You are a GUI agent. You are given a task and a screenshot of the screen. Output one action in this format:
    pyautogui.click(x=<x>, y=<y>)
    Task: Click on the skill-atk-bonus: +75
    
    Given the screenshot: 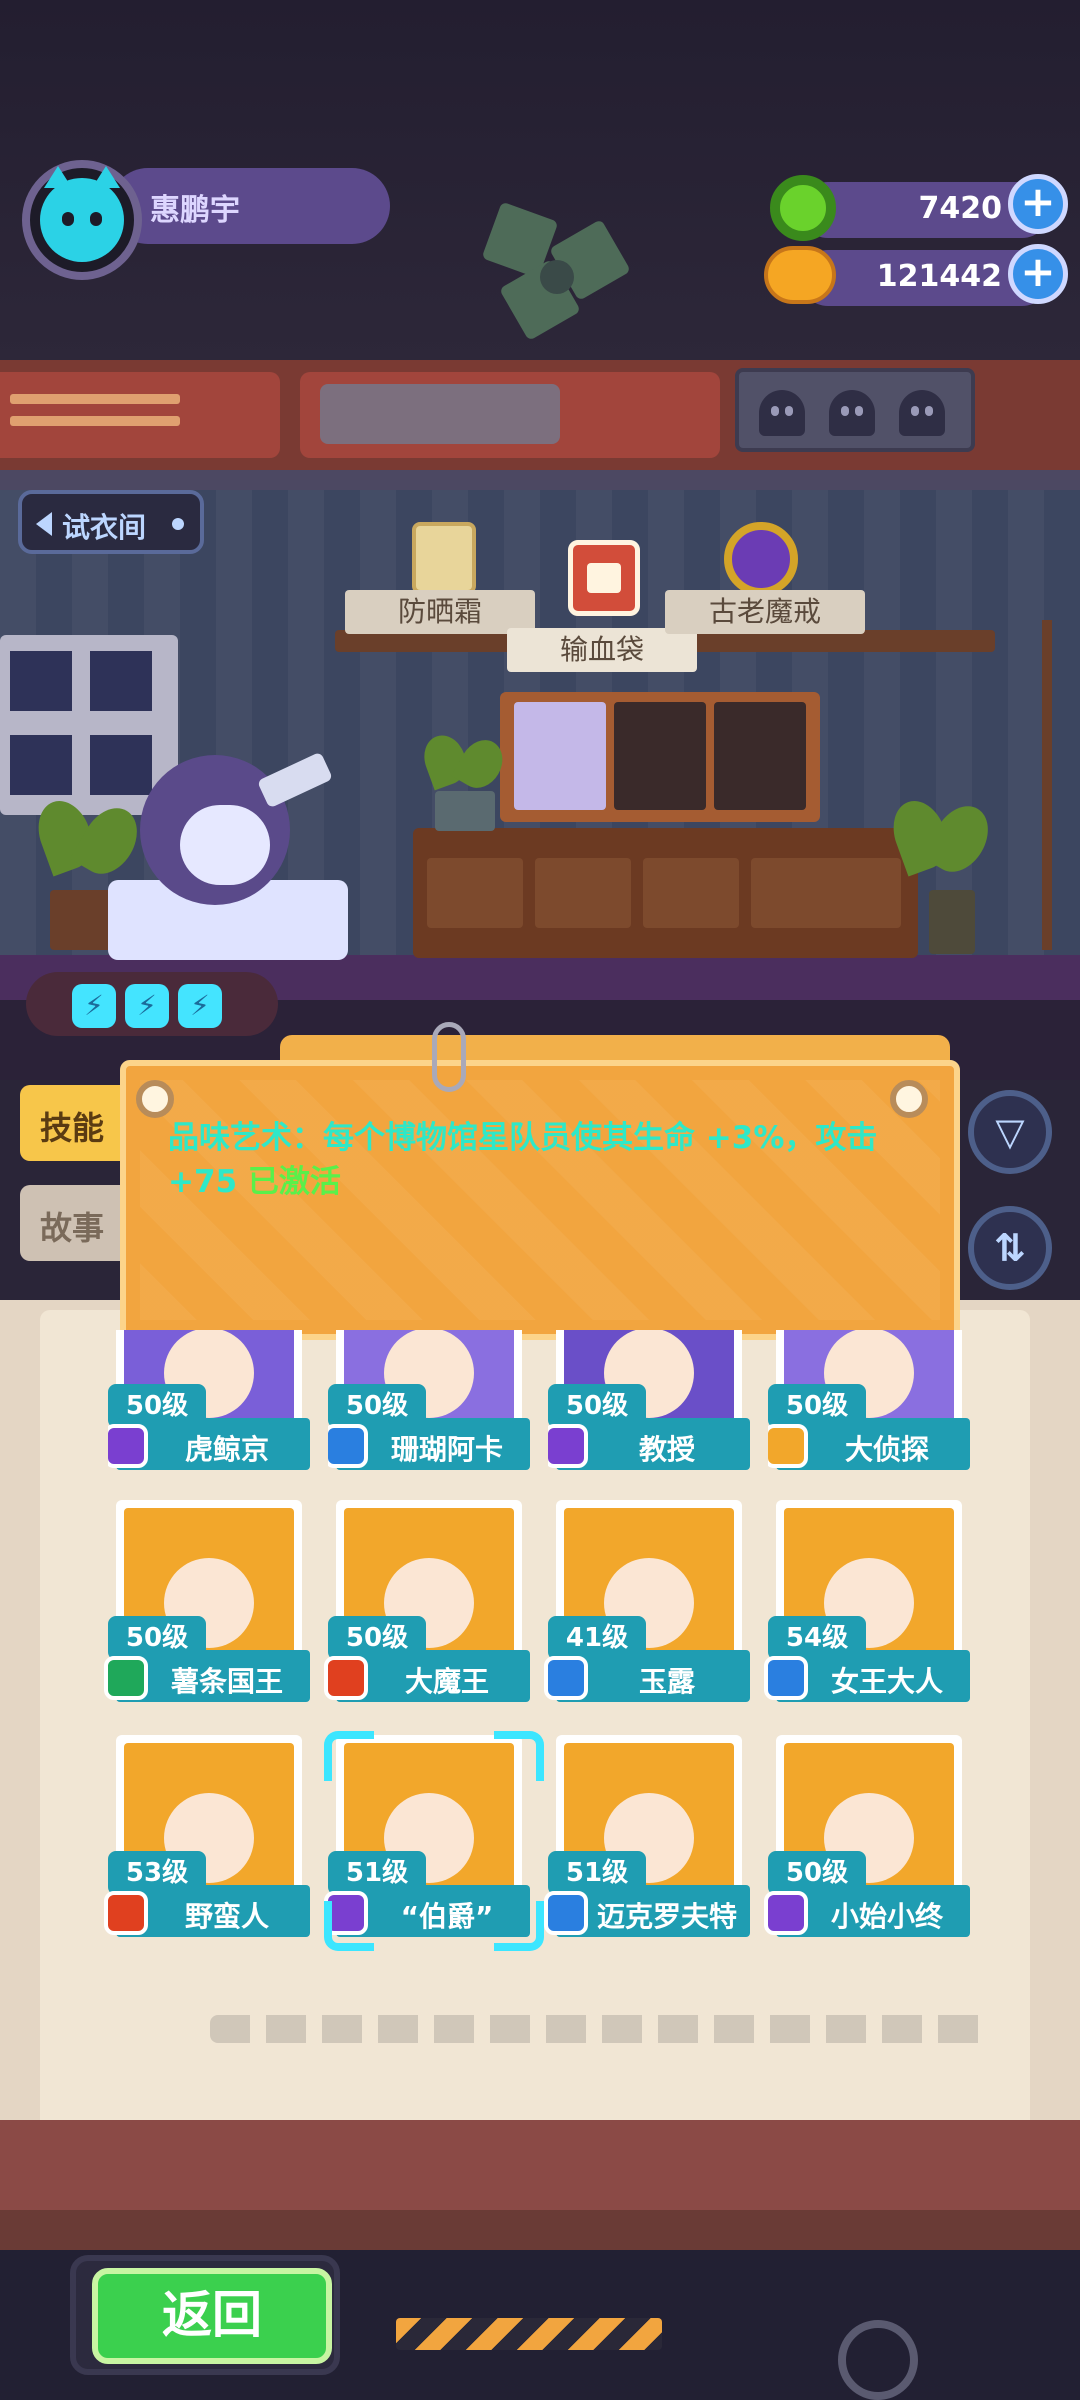 What is the action you would take?
    pyautogui.click(x=203, y=1182)
    